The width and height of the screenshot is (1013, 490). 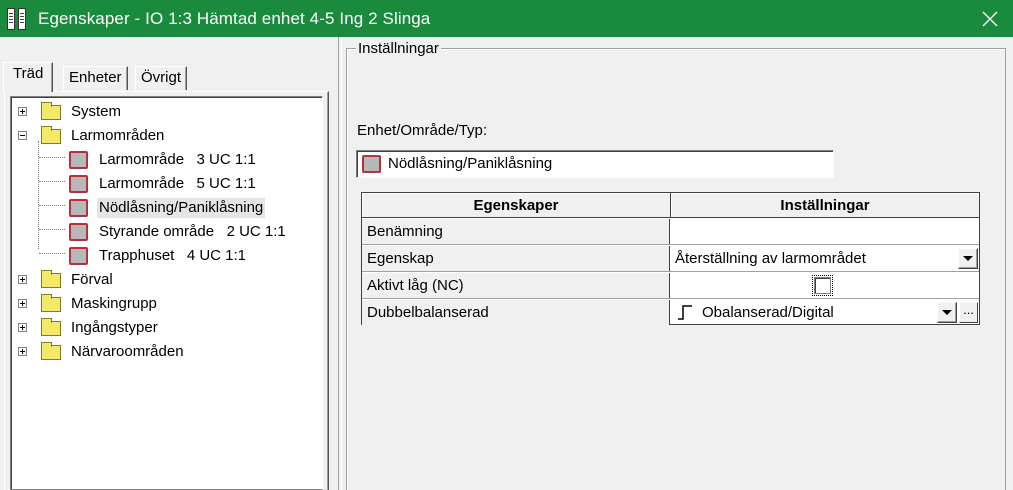 What do you see at coordinates (340, 263) in the screenshot?
I see `panel-splitter` at bounding box center [340, 263].